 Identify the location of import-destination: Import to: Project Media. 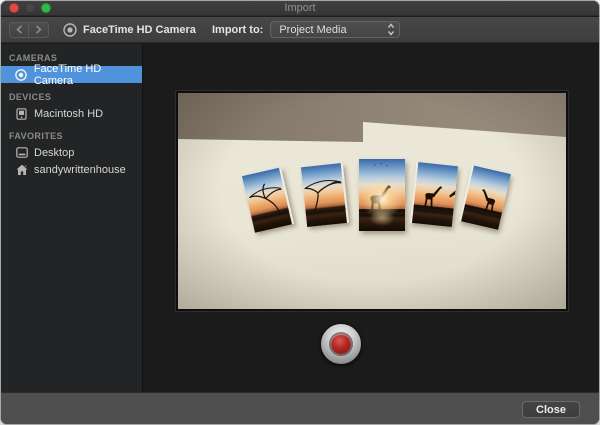
(306, 29).